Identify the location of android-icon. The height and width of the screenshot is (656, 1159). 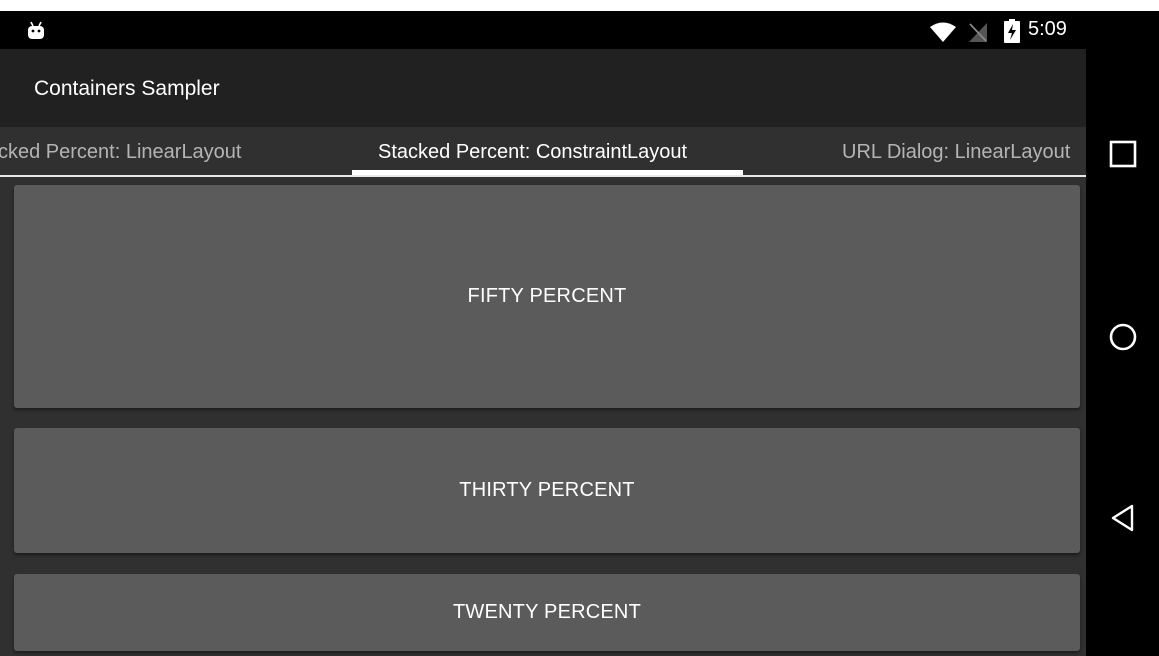
(36, 30).